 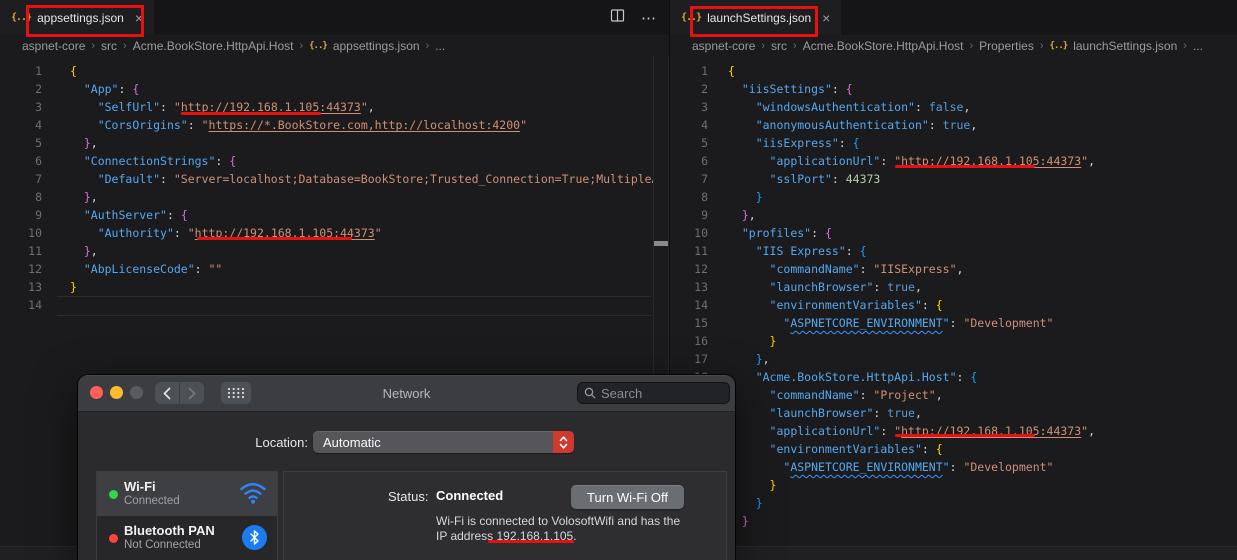 I want to click on breadcrumb-file: launchSettings.json, so click(x=1125, y=46).